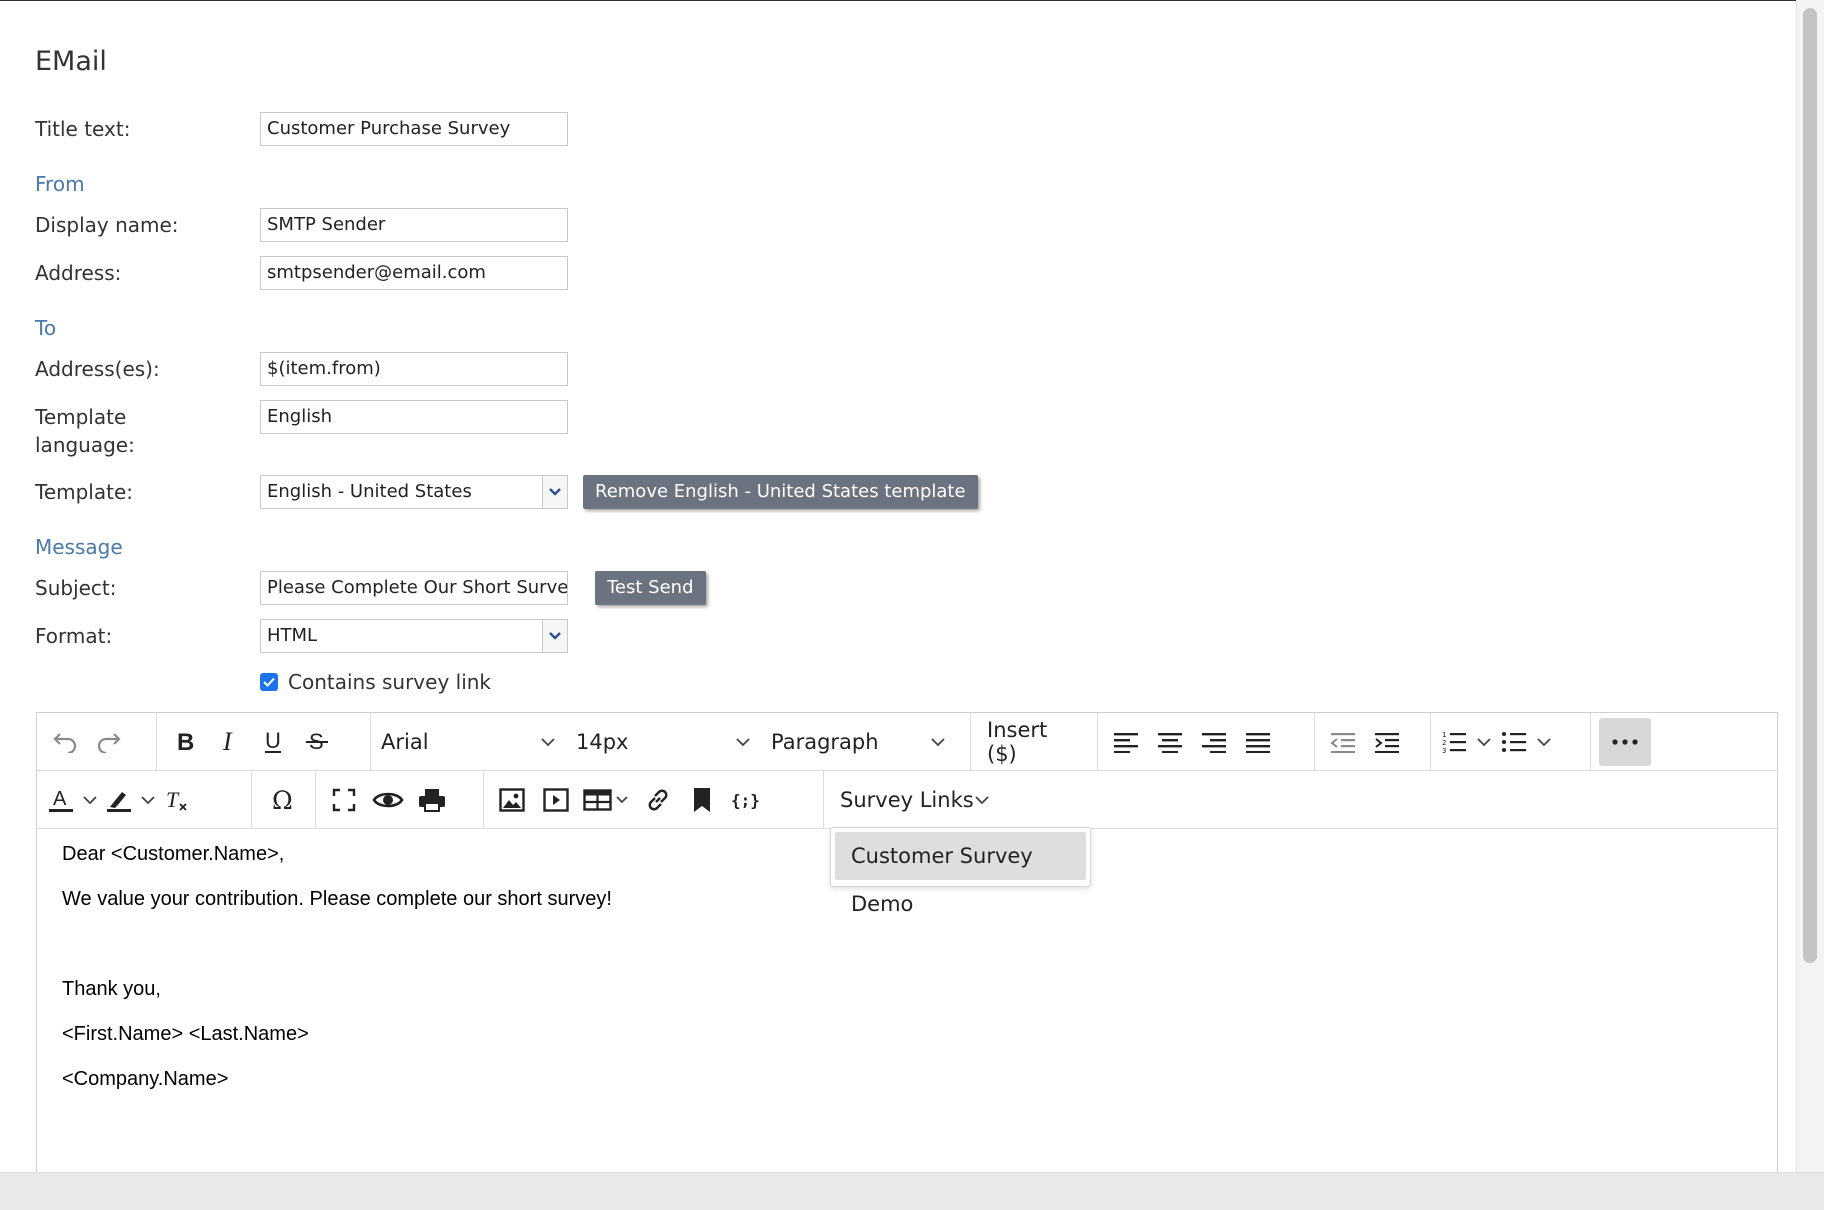 The height and width of the screenshot is (1210, 1824). Describe the element at coordinates (1170, 742) in the screenshot. I see `align-center-icon` at that location.